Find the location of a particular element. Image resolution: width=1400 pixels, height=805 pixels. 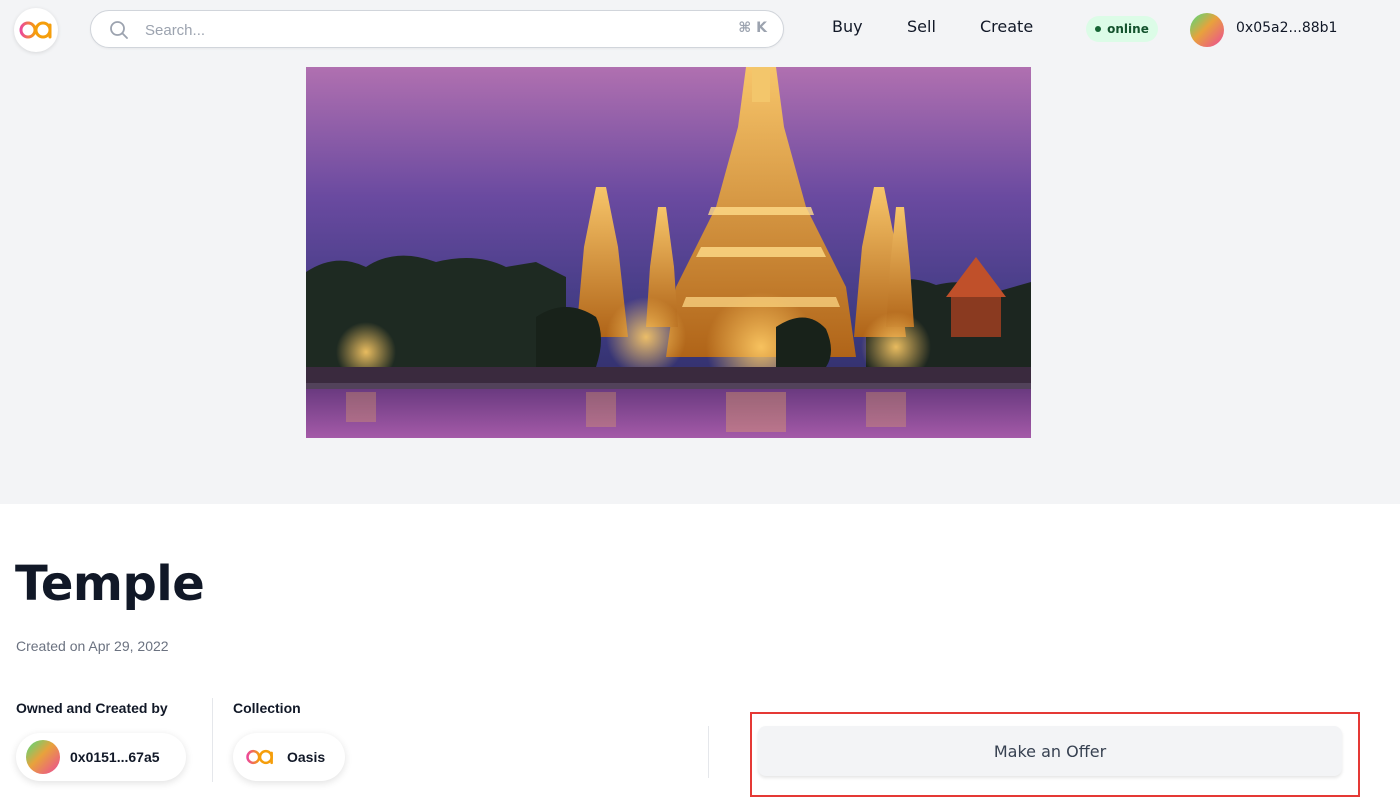

owner-avatar is located at coordinates (43, 757).